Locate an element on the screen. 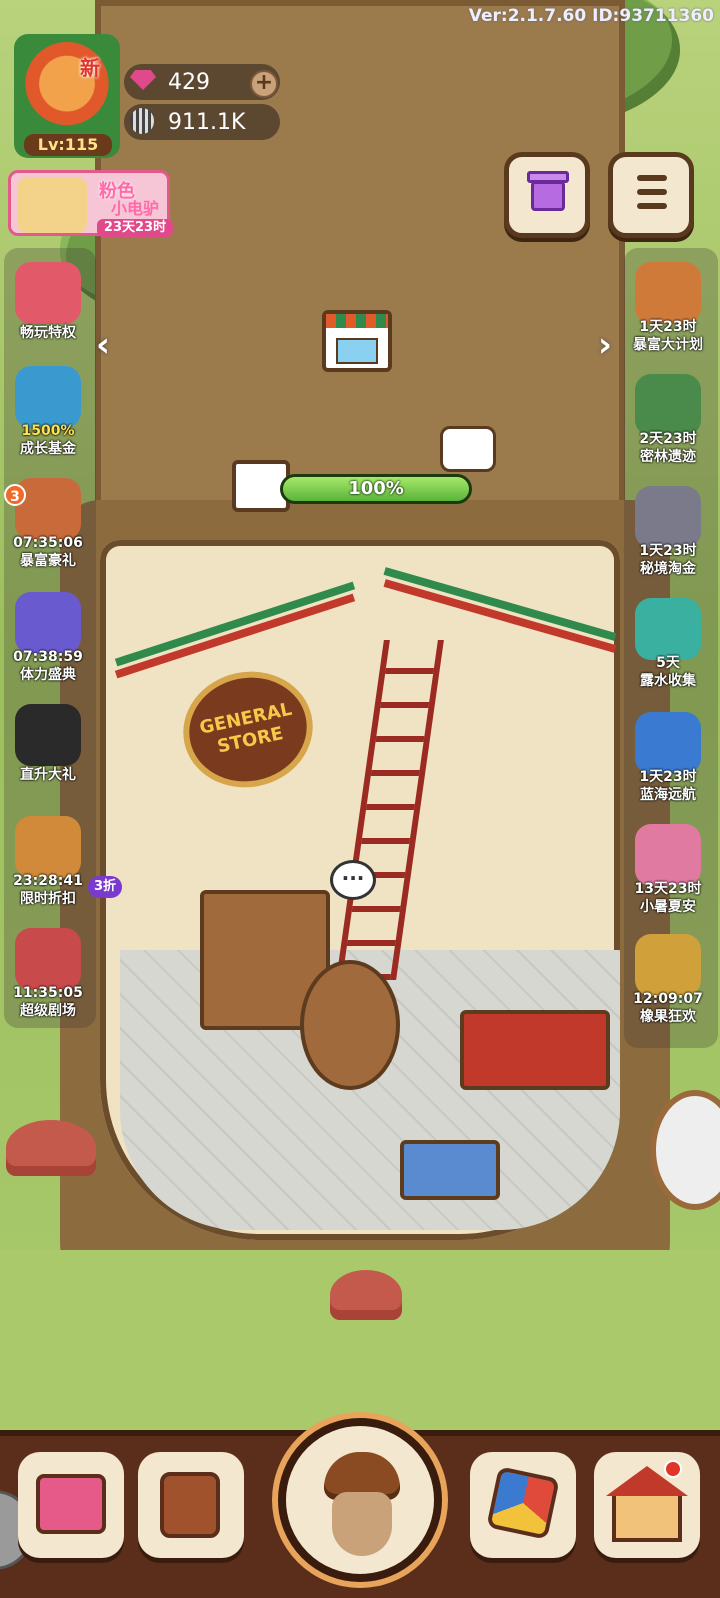  nut-party-icon is located at coordinates (668, 965).